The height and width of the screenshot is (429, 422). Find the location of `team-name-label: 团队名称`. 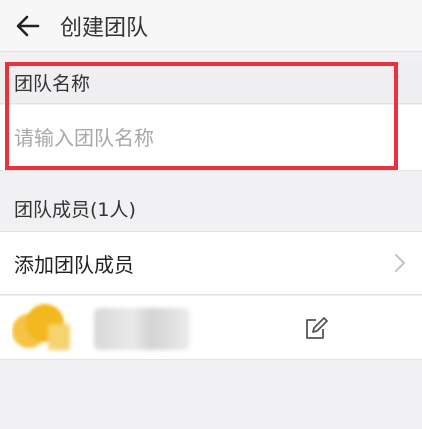

team-name-label: 团队名称 is located at coordinates (211, 83).